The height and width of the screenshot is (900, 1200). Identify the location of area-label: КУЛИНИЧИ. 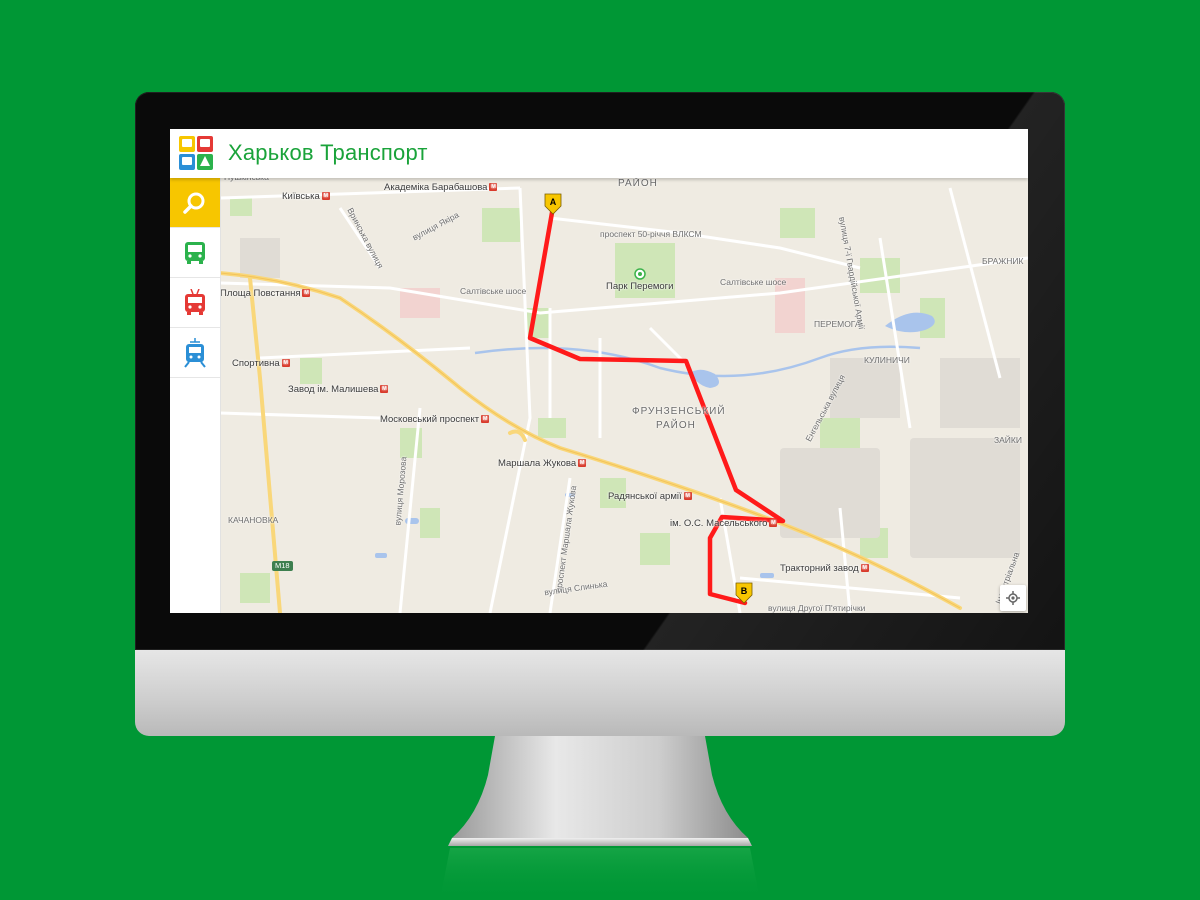
(887, 360).